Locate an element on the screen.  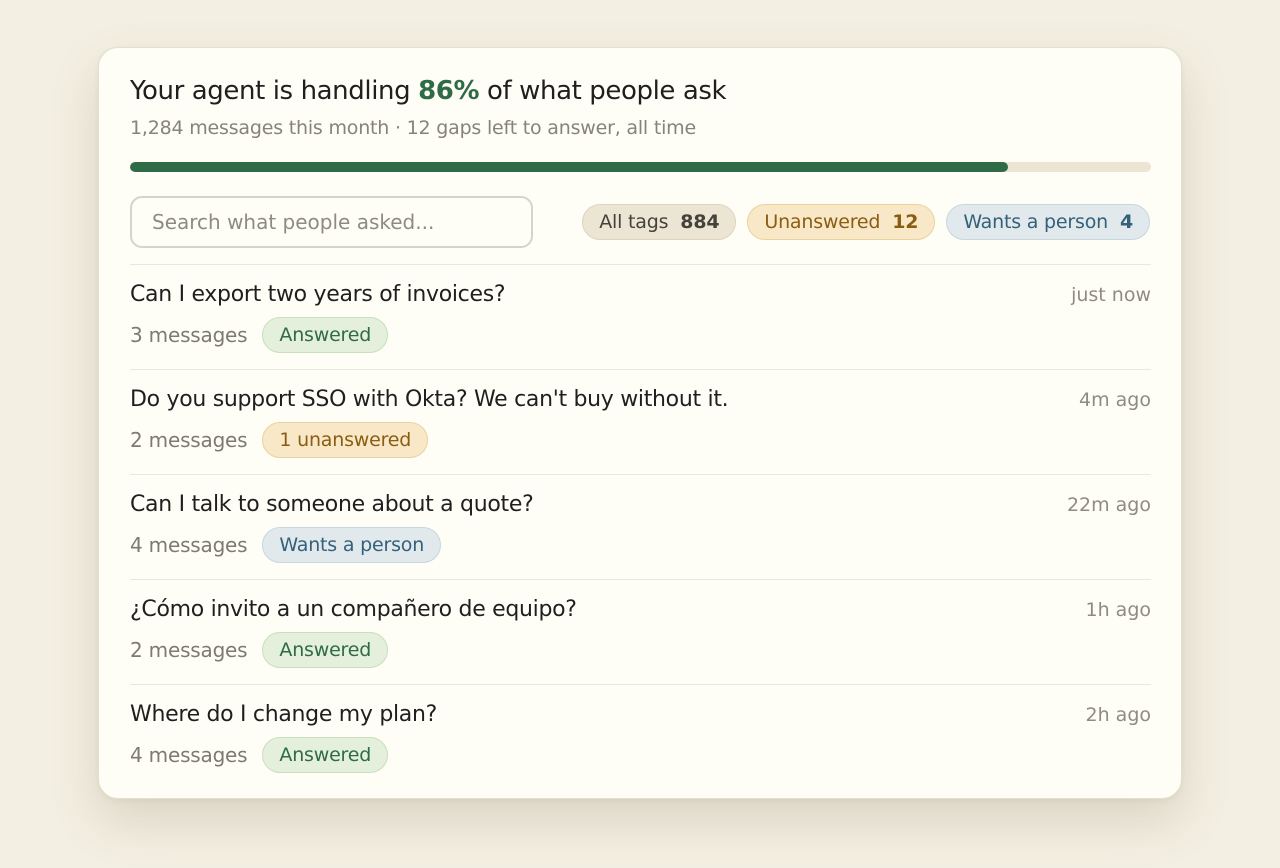
coverage-progress-fill is located at coordinates (569, 167).